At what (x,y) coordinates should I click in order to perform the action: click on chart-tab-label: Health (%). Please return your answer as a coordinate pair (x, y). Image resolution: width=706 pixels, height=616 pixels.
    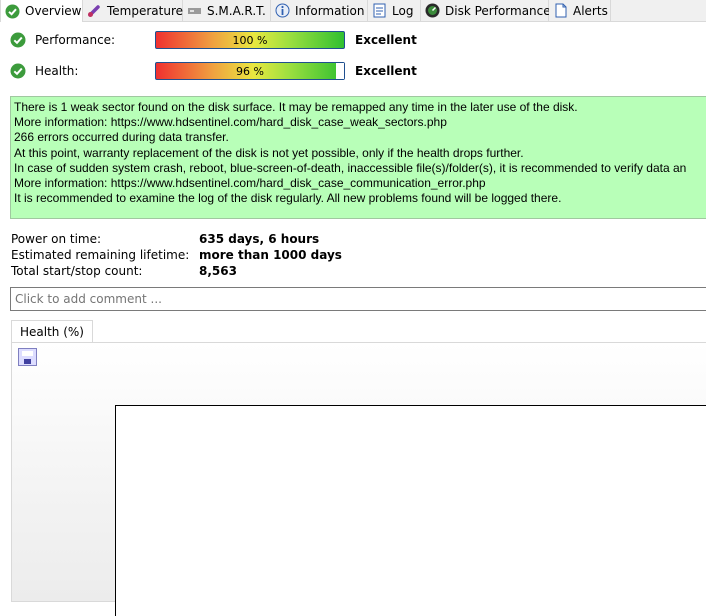
    Looking at the image, I should click on (52, 332).